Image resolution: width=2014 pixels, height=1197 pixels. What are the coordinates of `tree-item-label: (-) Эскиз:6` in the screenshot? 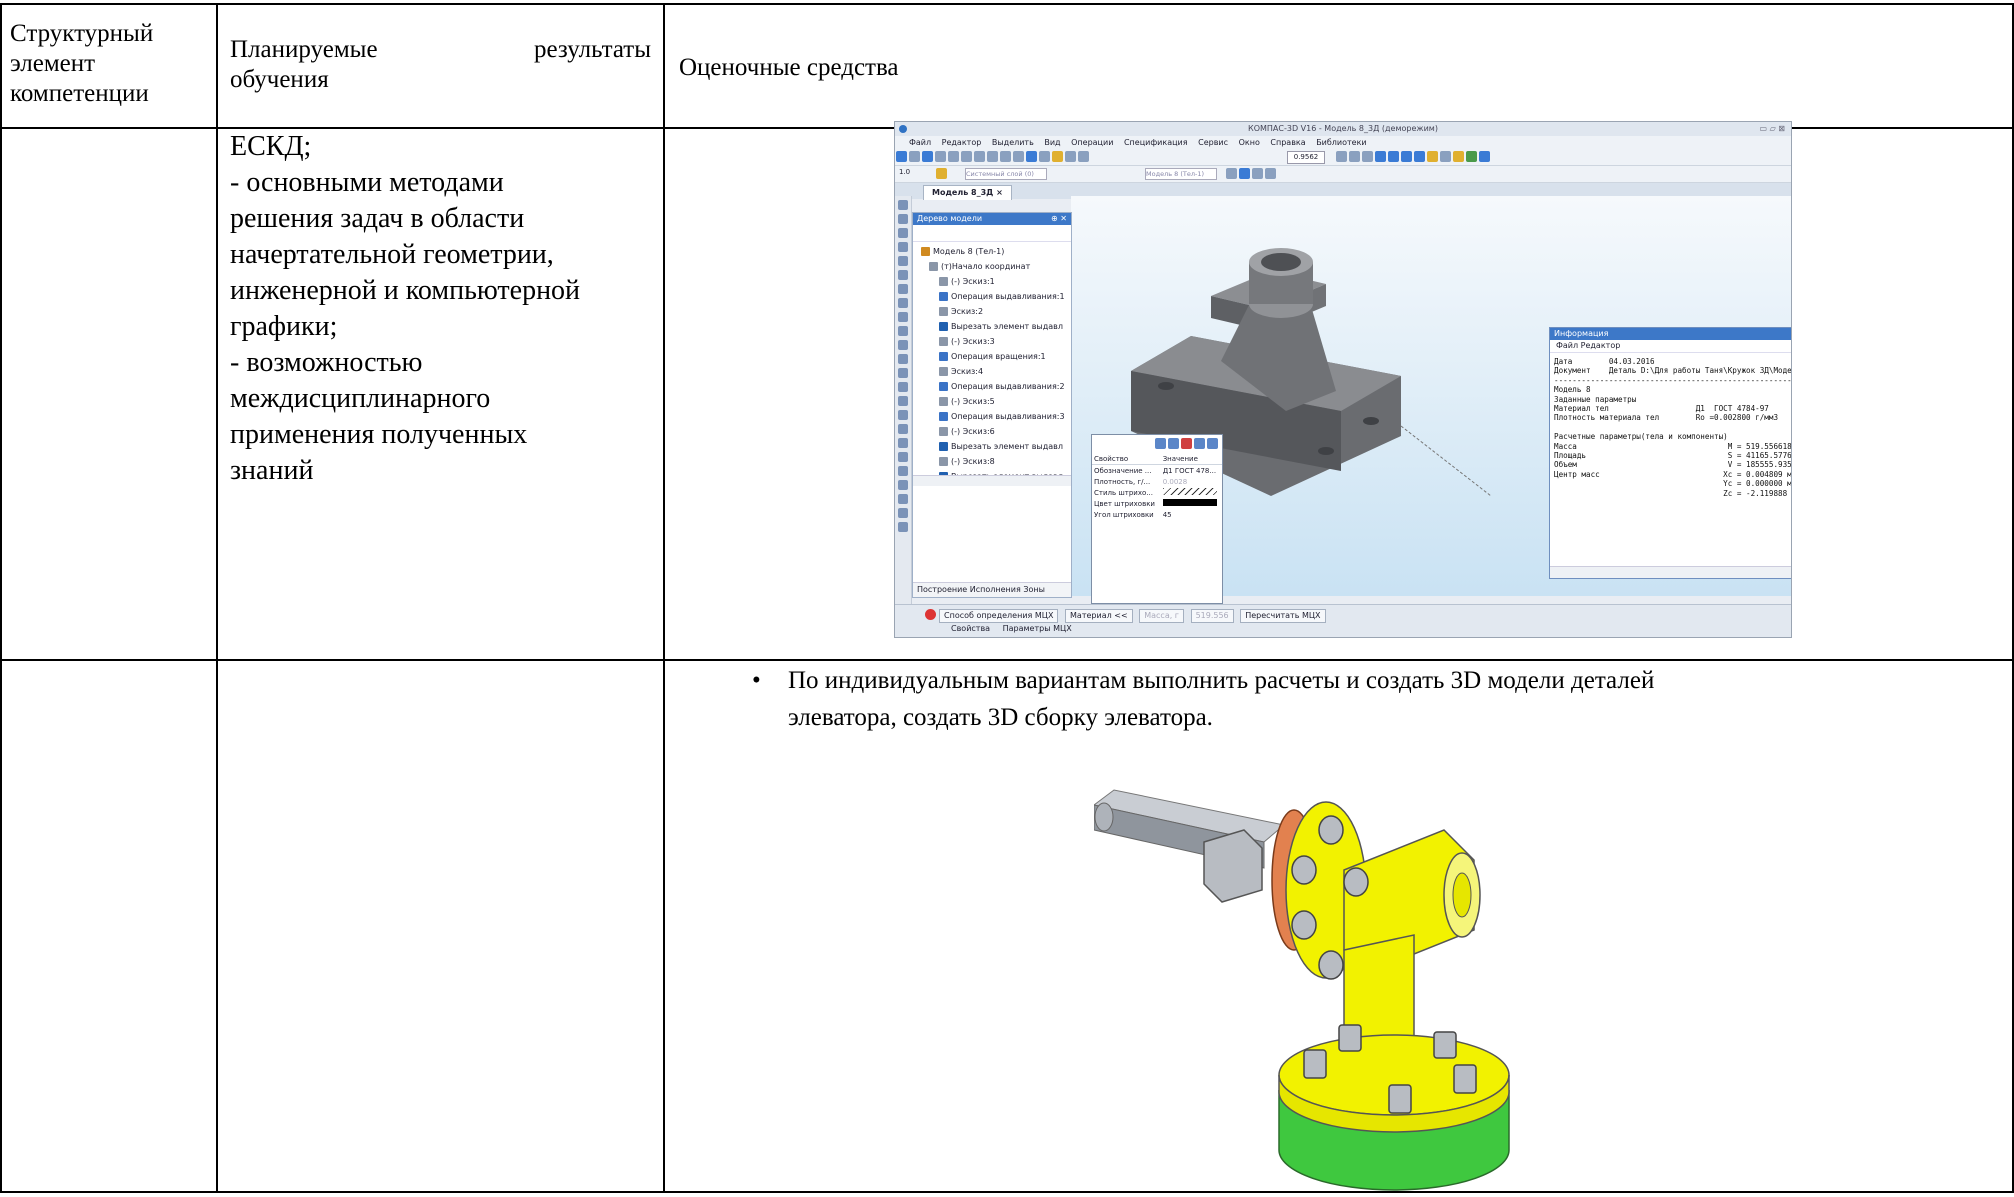 It's located at (973, 431).